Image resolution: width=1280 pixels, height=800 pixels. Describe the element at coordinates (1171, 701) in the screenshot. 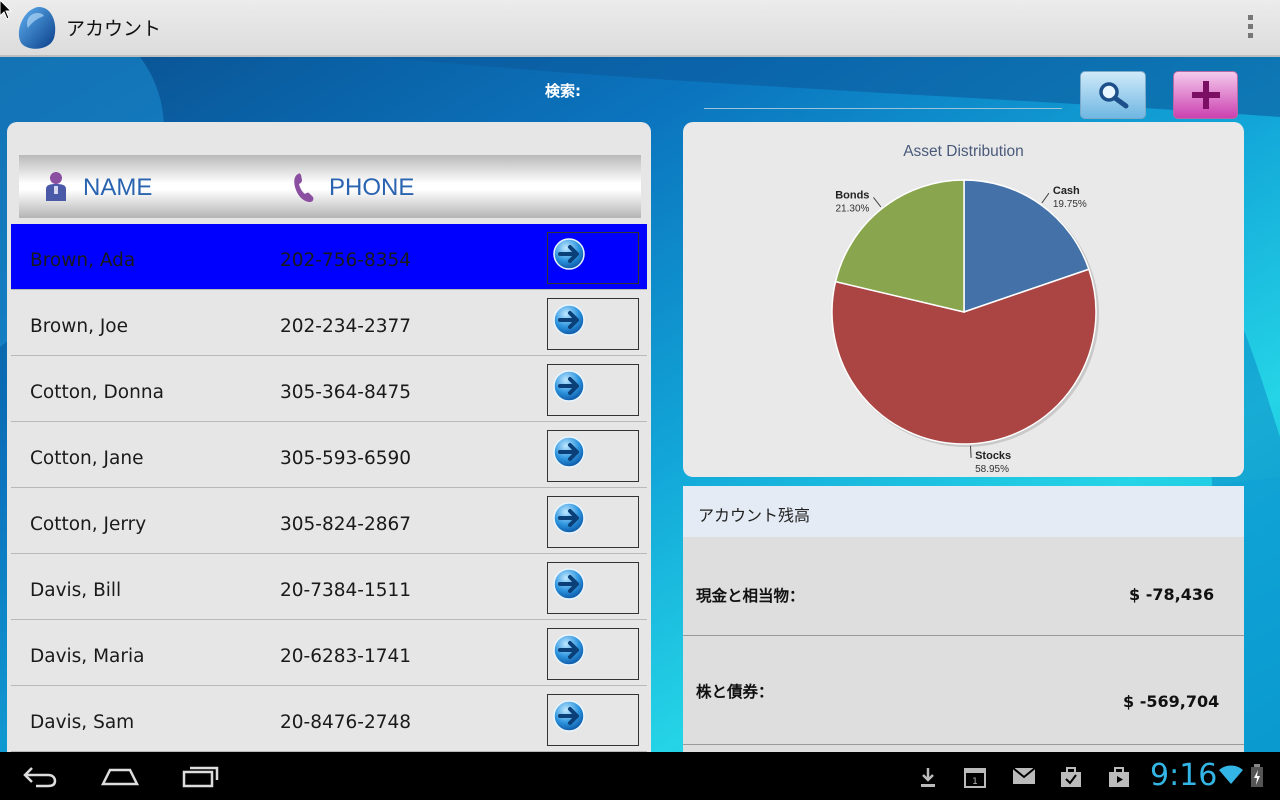

I see `stocks-bonds-value: $ -569,704` at that location.